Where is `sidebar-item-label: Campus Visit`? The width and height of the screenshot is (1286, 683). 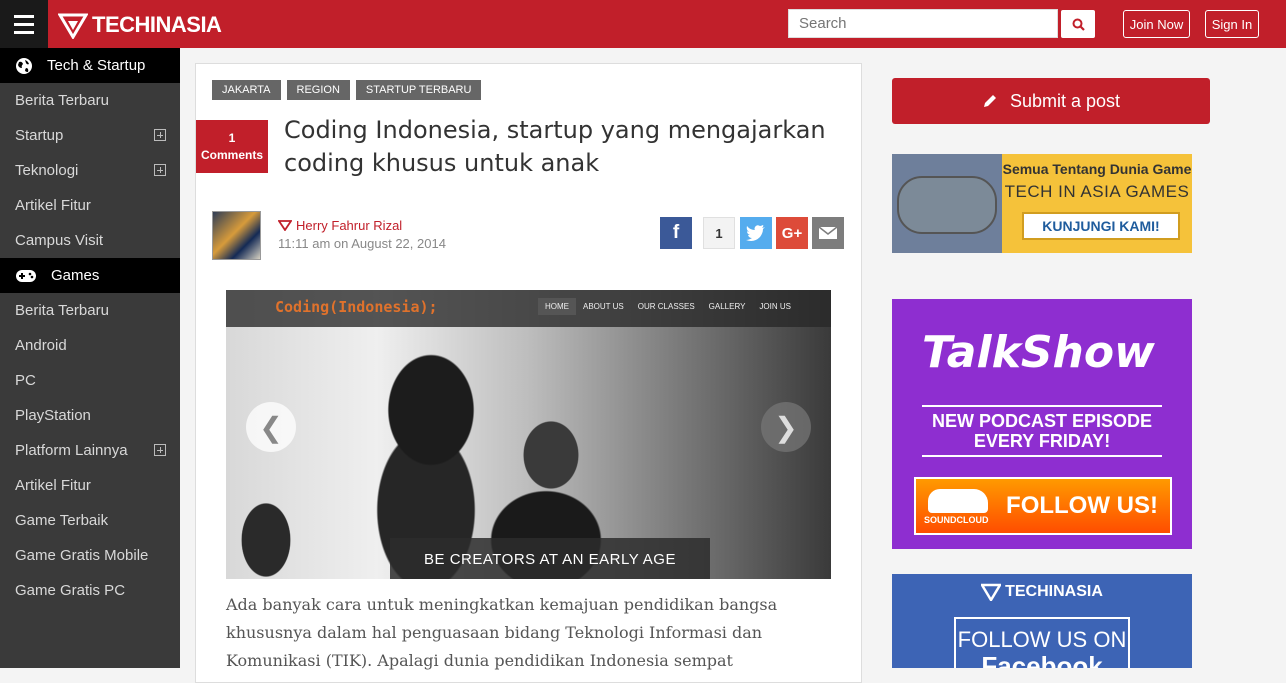 sidebar-item-label: Campus Visit is located at coordinates (59, 240).